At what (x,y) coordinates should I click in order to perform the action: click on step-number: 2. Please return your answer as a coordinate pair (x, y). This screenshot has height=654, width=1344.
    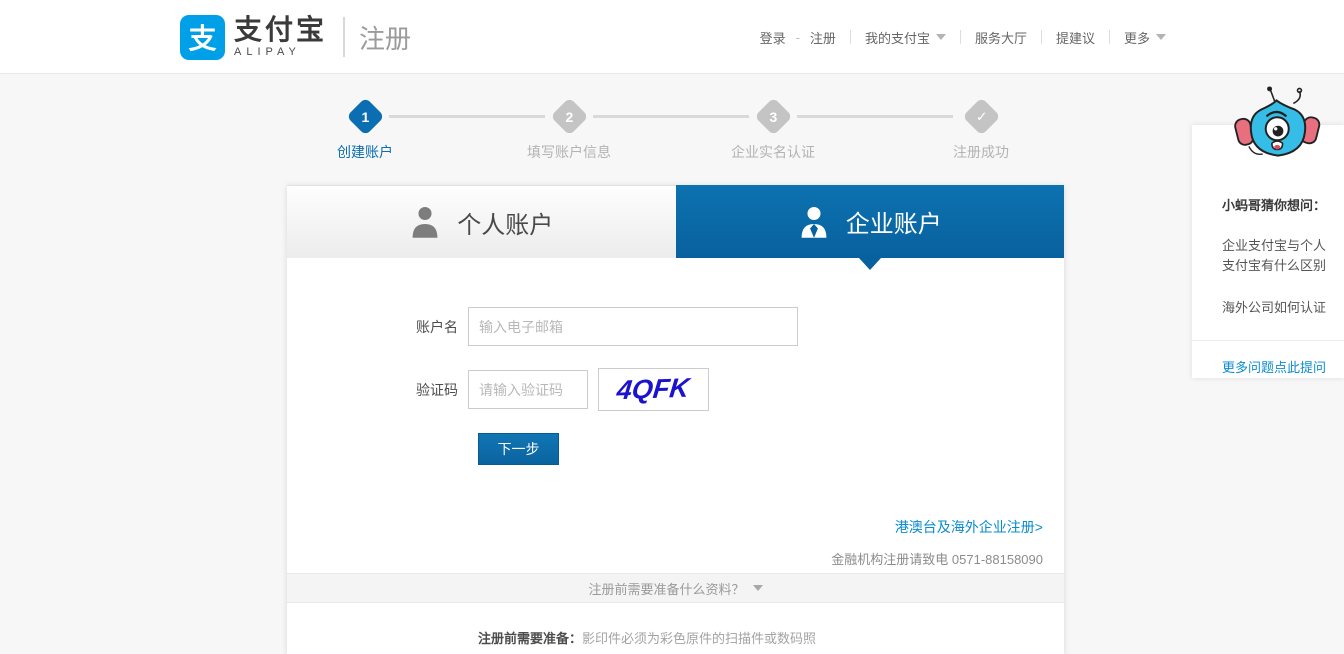
    Looking at the image, I should click on (569, 116).